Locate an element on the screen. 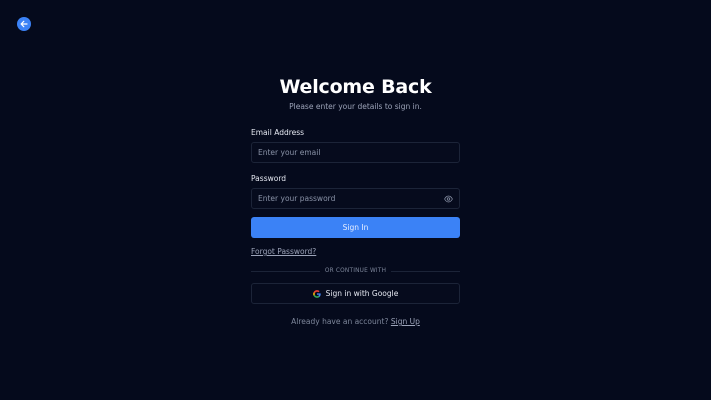 This screenshot has height=400, width=711. divider-line-right is located at coordinates (426, 271).